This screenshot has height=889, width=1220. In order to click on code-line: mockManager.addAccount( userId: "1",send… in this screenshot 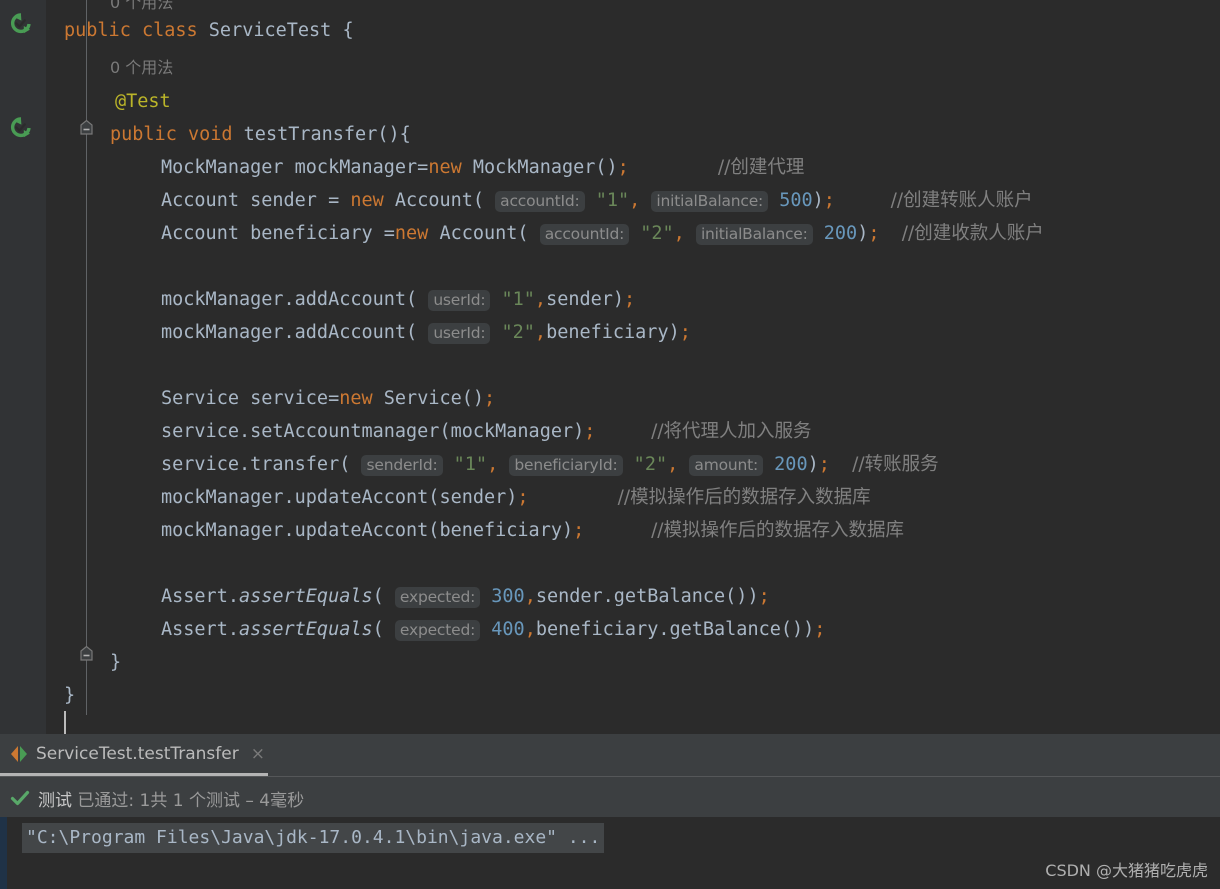, I will do `click(398, 299)`.